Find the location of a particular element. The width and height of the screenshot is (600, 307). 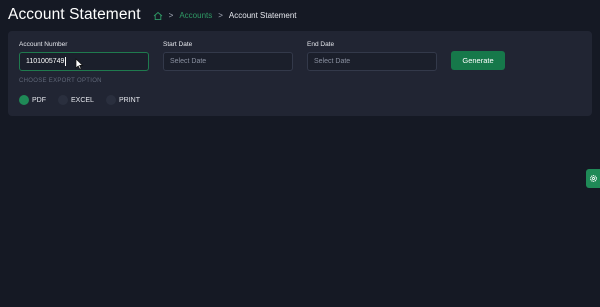

export-option-excel: EXCEL is located at coordinates (76, 100).